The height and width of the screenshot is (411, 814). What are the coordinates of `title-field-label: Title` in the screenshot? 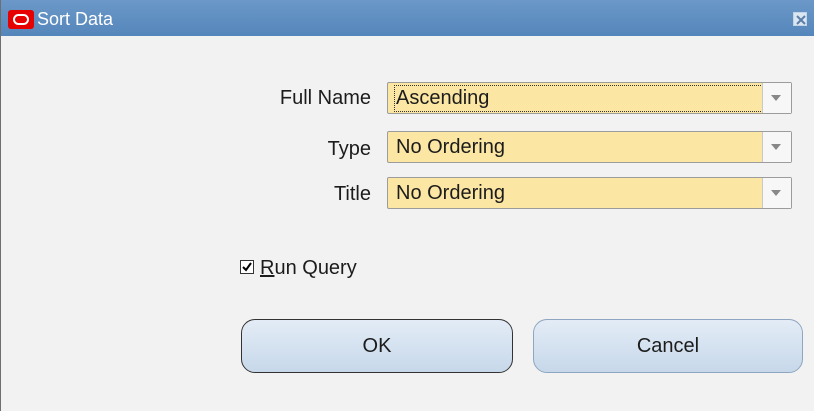 It's located at (352, 194).